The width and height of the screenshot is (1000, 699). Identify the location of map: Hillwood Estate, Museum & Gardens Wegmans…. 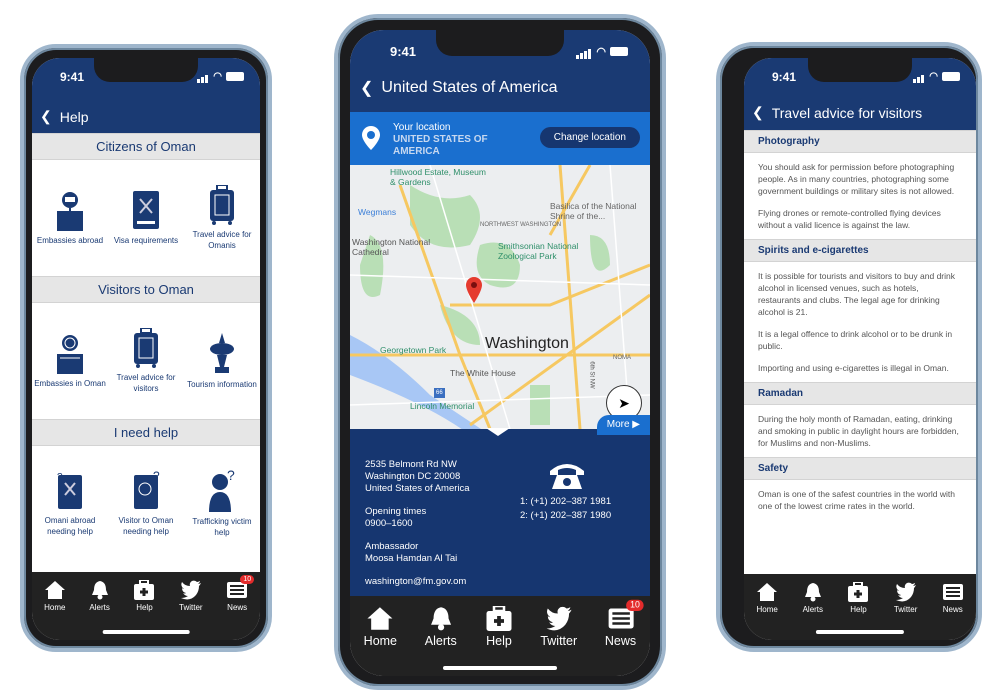
(500, 297).